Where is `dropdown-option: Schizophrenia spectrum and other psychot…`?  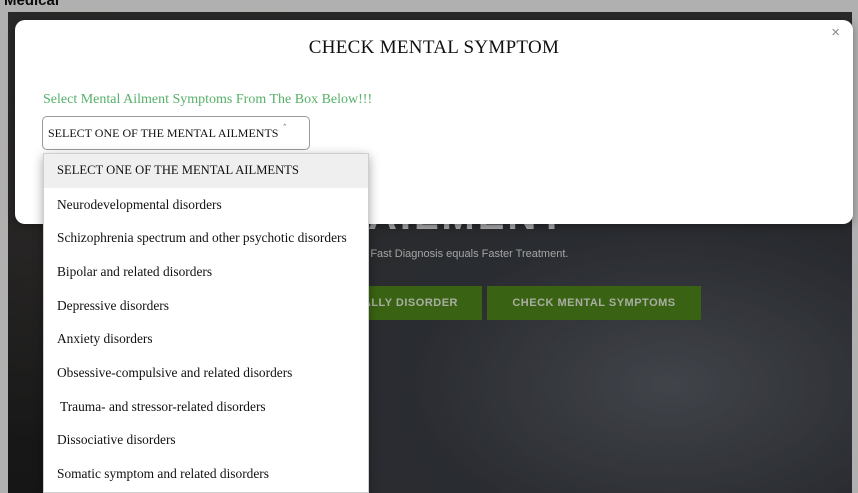 dropdown-option: Schizophrenia spectrum and other psychot… is located at coordinates (206, 238).